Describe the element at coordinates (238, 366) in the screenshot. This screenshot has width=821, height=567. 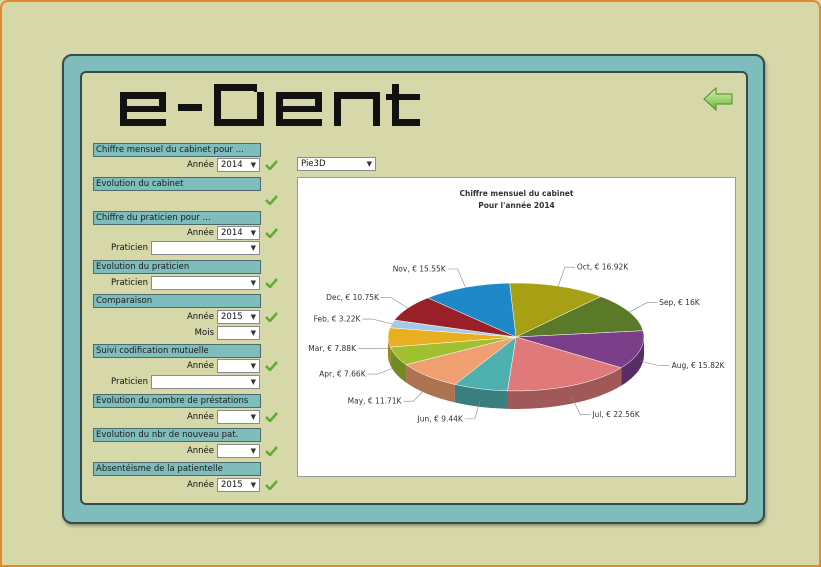
I see `mutual-coding-year-select: ▼` at that location.